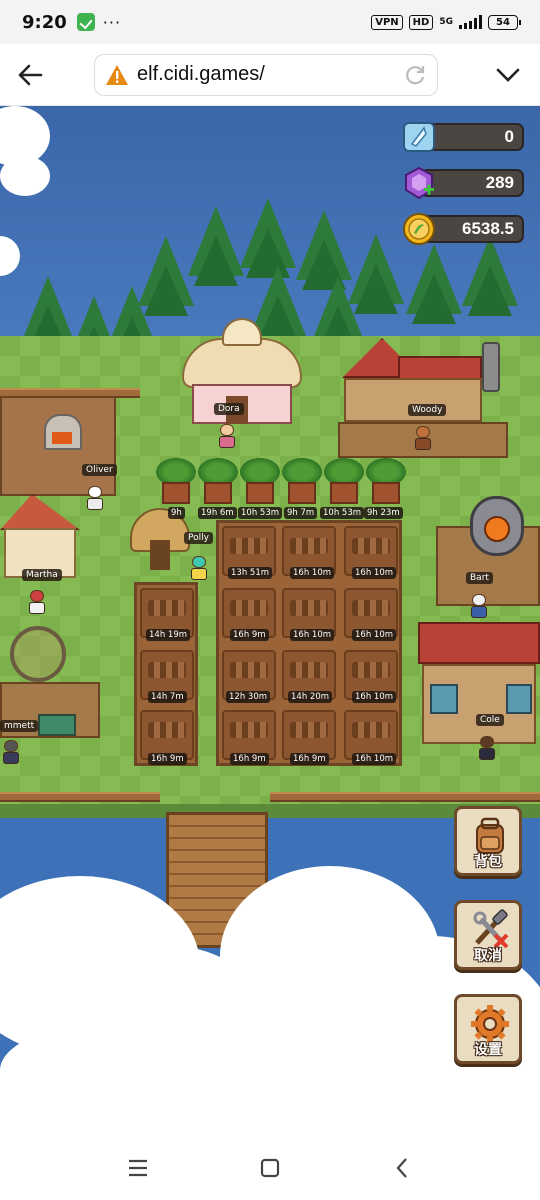 This screenshot has width=540, height=1200. I want to click on battery-level: 54, so click(503, 22).